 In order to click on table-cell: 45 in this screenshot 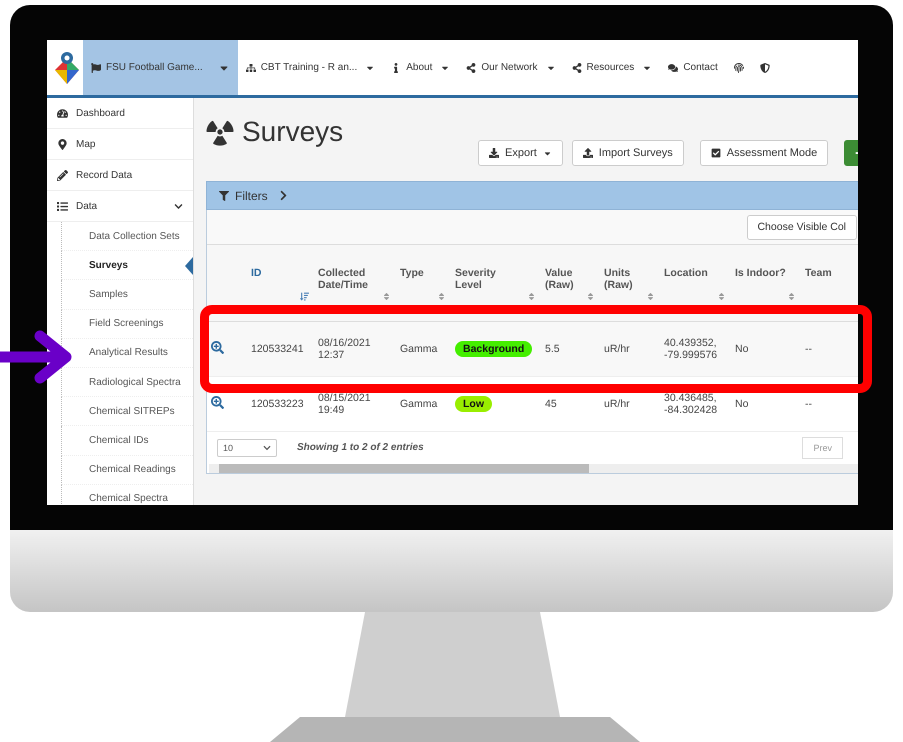, I will do `click(551, 404)`.